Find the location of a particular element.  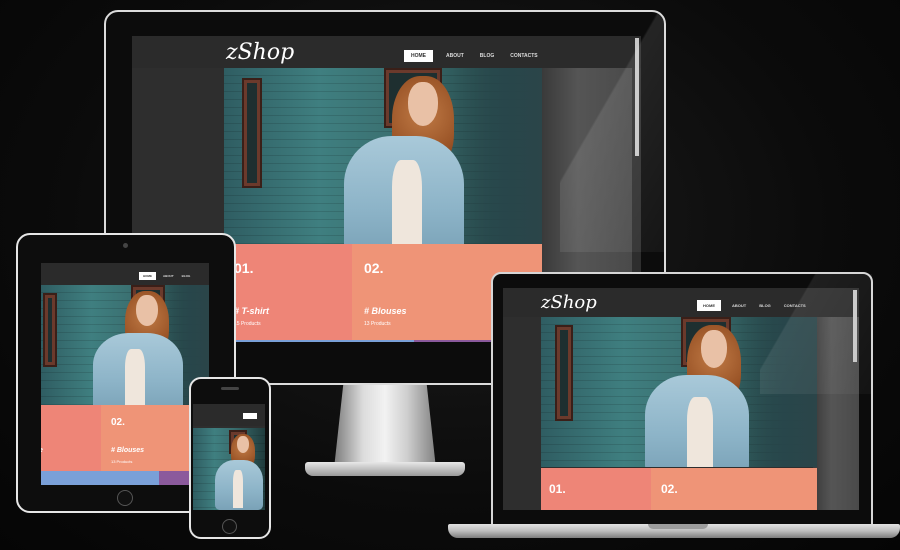

menu-toggle-button is located at coordinates (250, 416).